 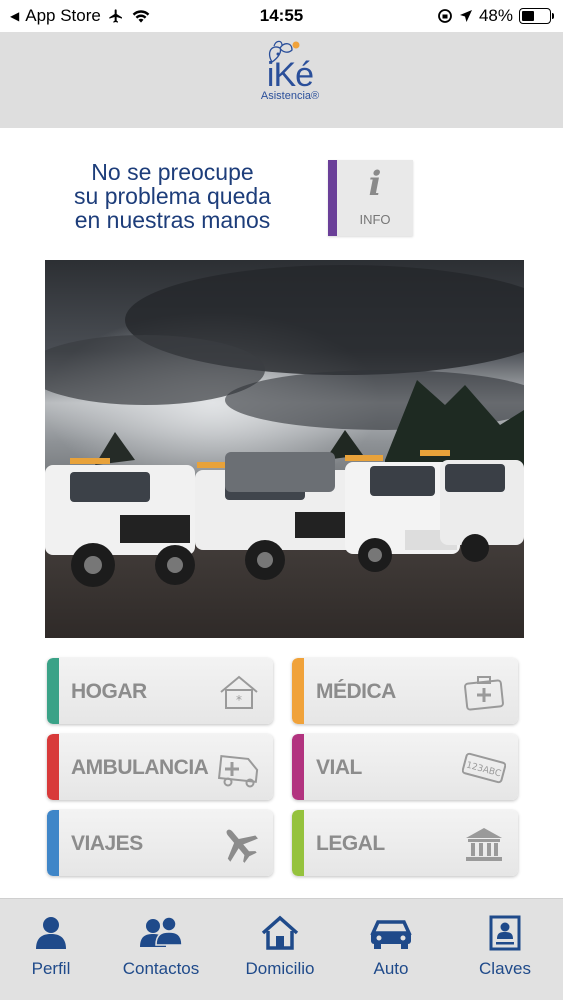 What do you see at coordinates (160, 691) in the screenshot?
I see `service-button-hogar: HOGAR *` at bounding box center [160, 691].